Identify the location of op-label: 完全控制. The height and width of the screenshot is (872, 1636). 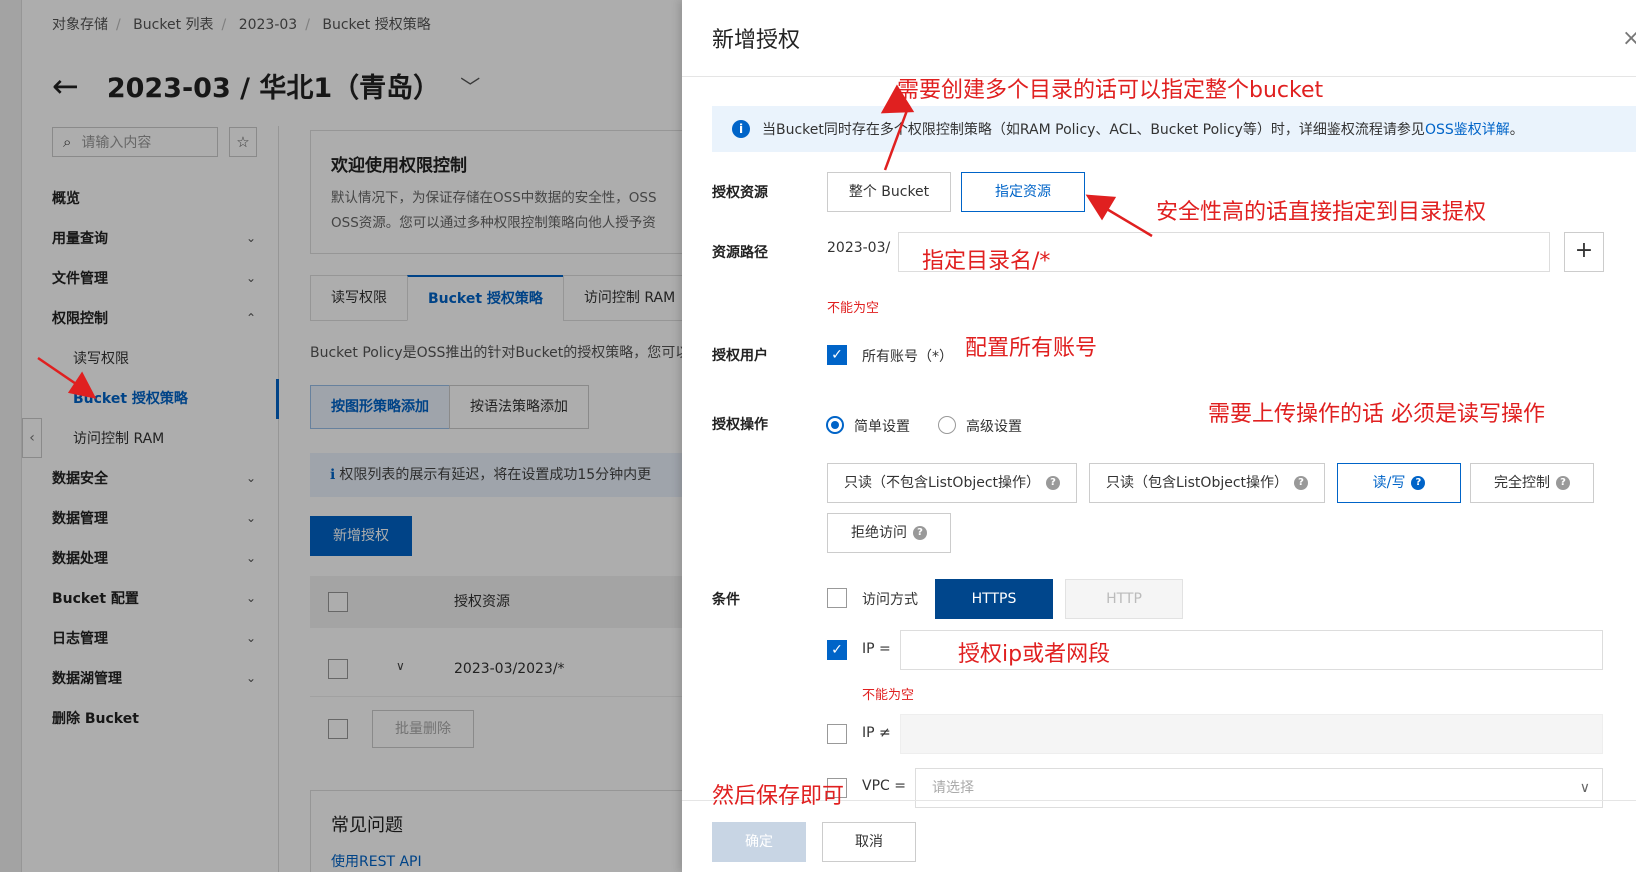
(1522, 483).